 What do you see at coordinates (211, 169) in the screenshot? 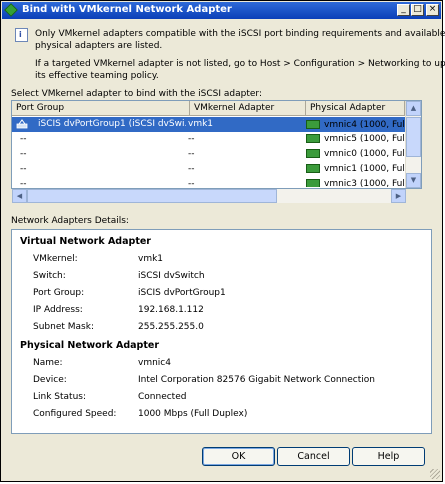
I see `table-row: -- -- vmnic1 (1000, Full)` at bounding box center [211, 169].